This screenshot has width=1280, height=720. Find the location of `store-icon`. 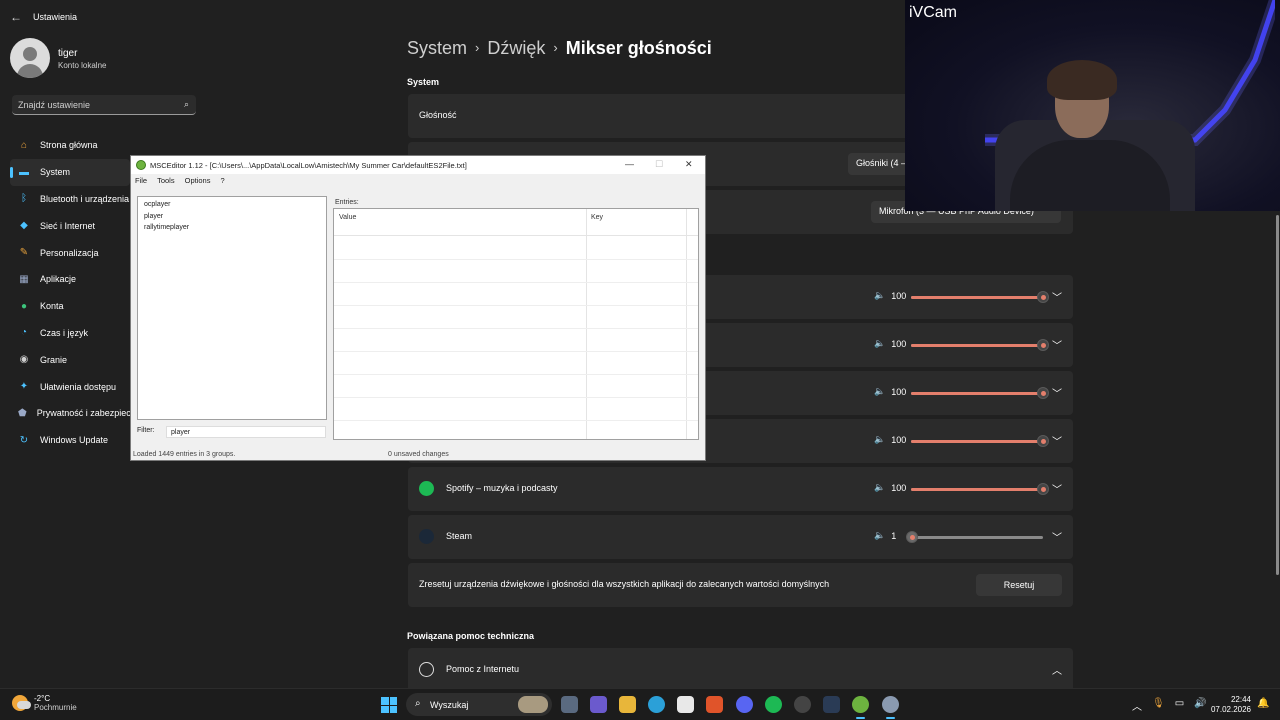

store-icon is located at coordinates (685, 704).